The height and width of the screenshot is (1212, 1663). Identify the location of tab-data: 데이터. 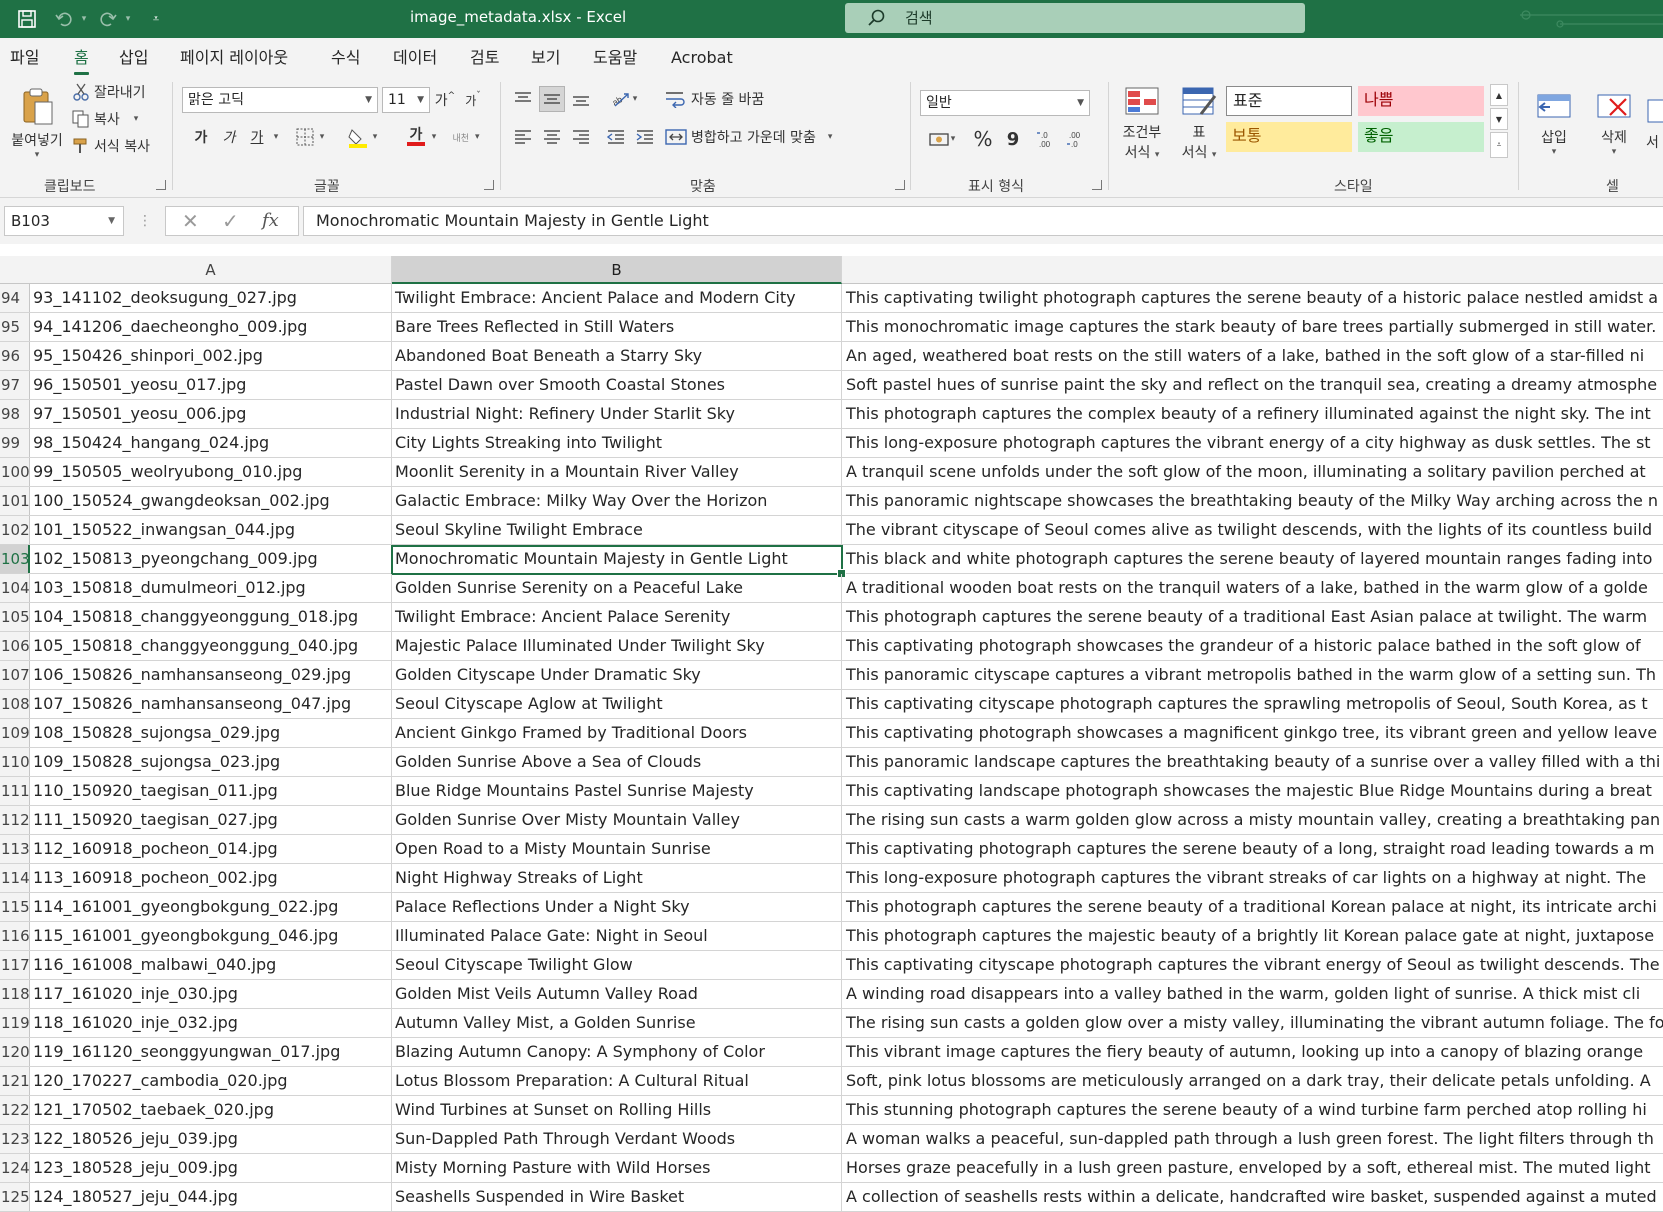
(415, 58).